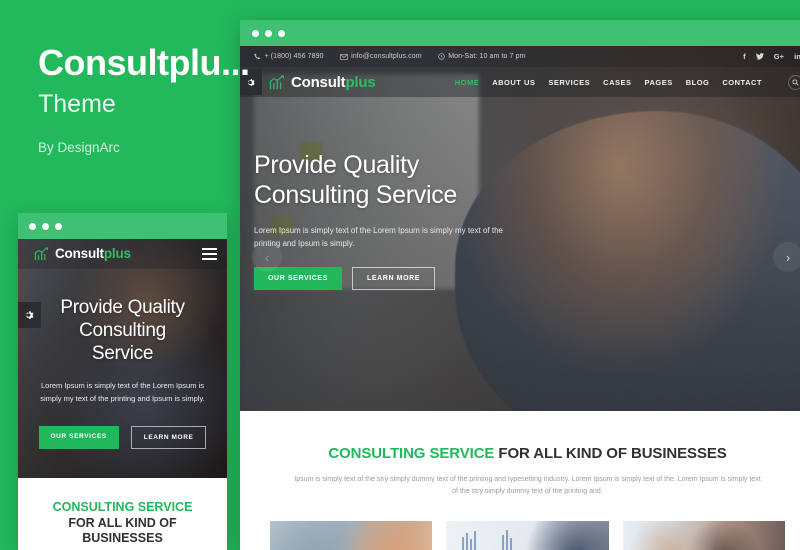 The width and height of the screenshot is (800, 550). Describe the element at coordinates (742, 82) in the screenshot. I see `nav-item-contact: CONTACT` at that location.